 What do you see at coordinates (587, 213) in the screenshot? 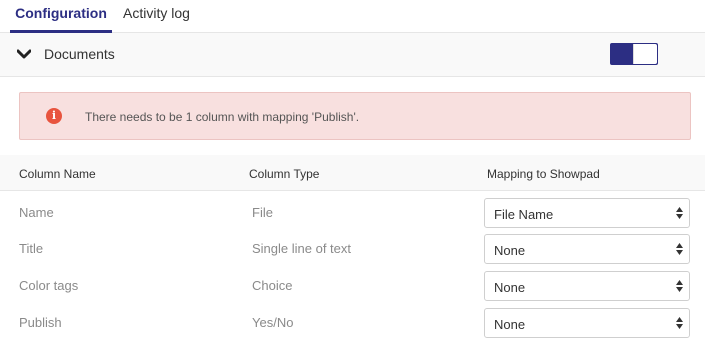
I see `mapping-select: File Name` at bounding box center [587, 213].